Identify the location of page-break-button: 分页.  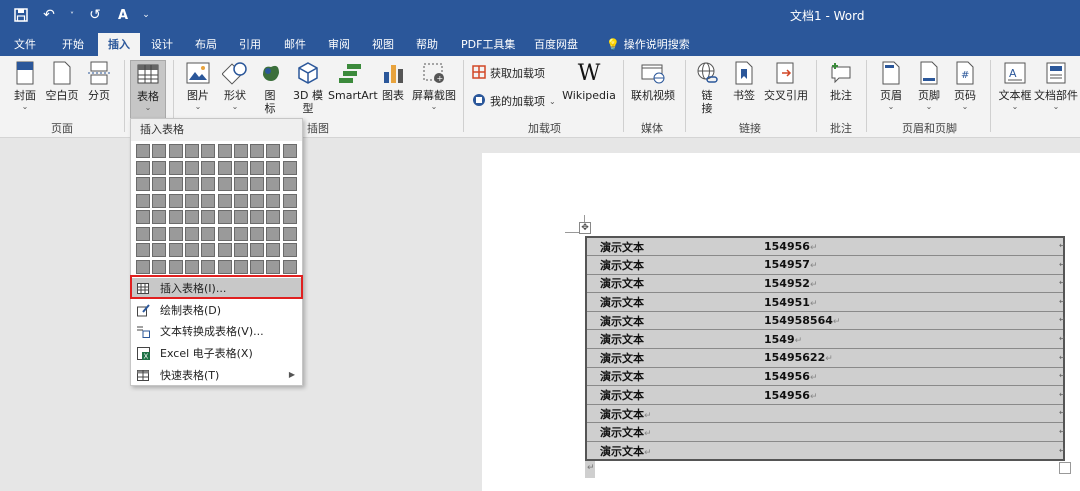
(99, 81).